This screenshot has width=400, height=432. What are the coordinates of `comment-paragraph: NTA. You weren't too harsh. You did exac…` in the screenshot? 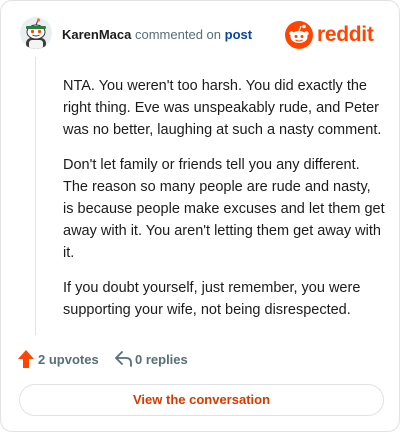 It's located at (222, 108).